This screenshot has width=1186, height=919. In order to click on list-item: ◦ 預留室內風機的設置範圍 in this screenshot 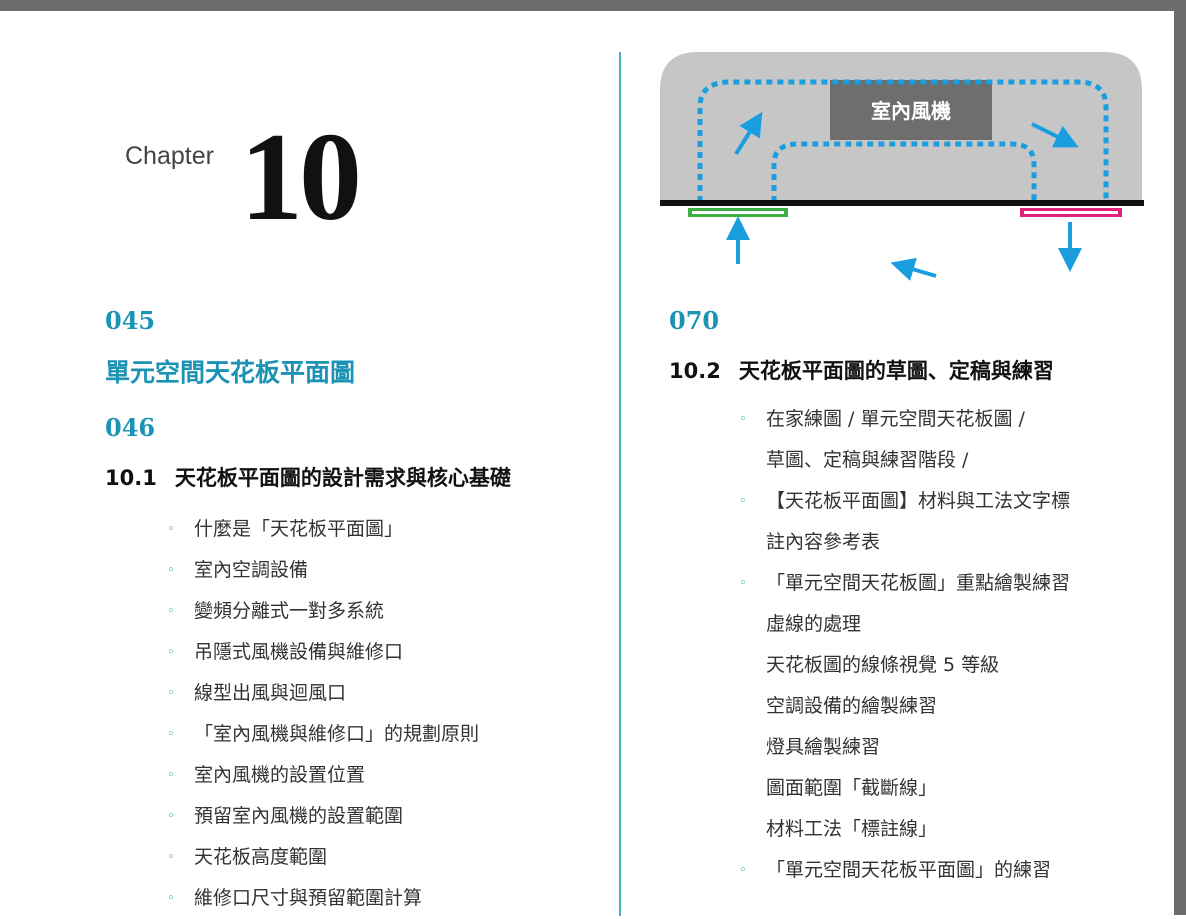, I will do `click(323, 816)`.